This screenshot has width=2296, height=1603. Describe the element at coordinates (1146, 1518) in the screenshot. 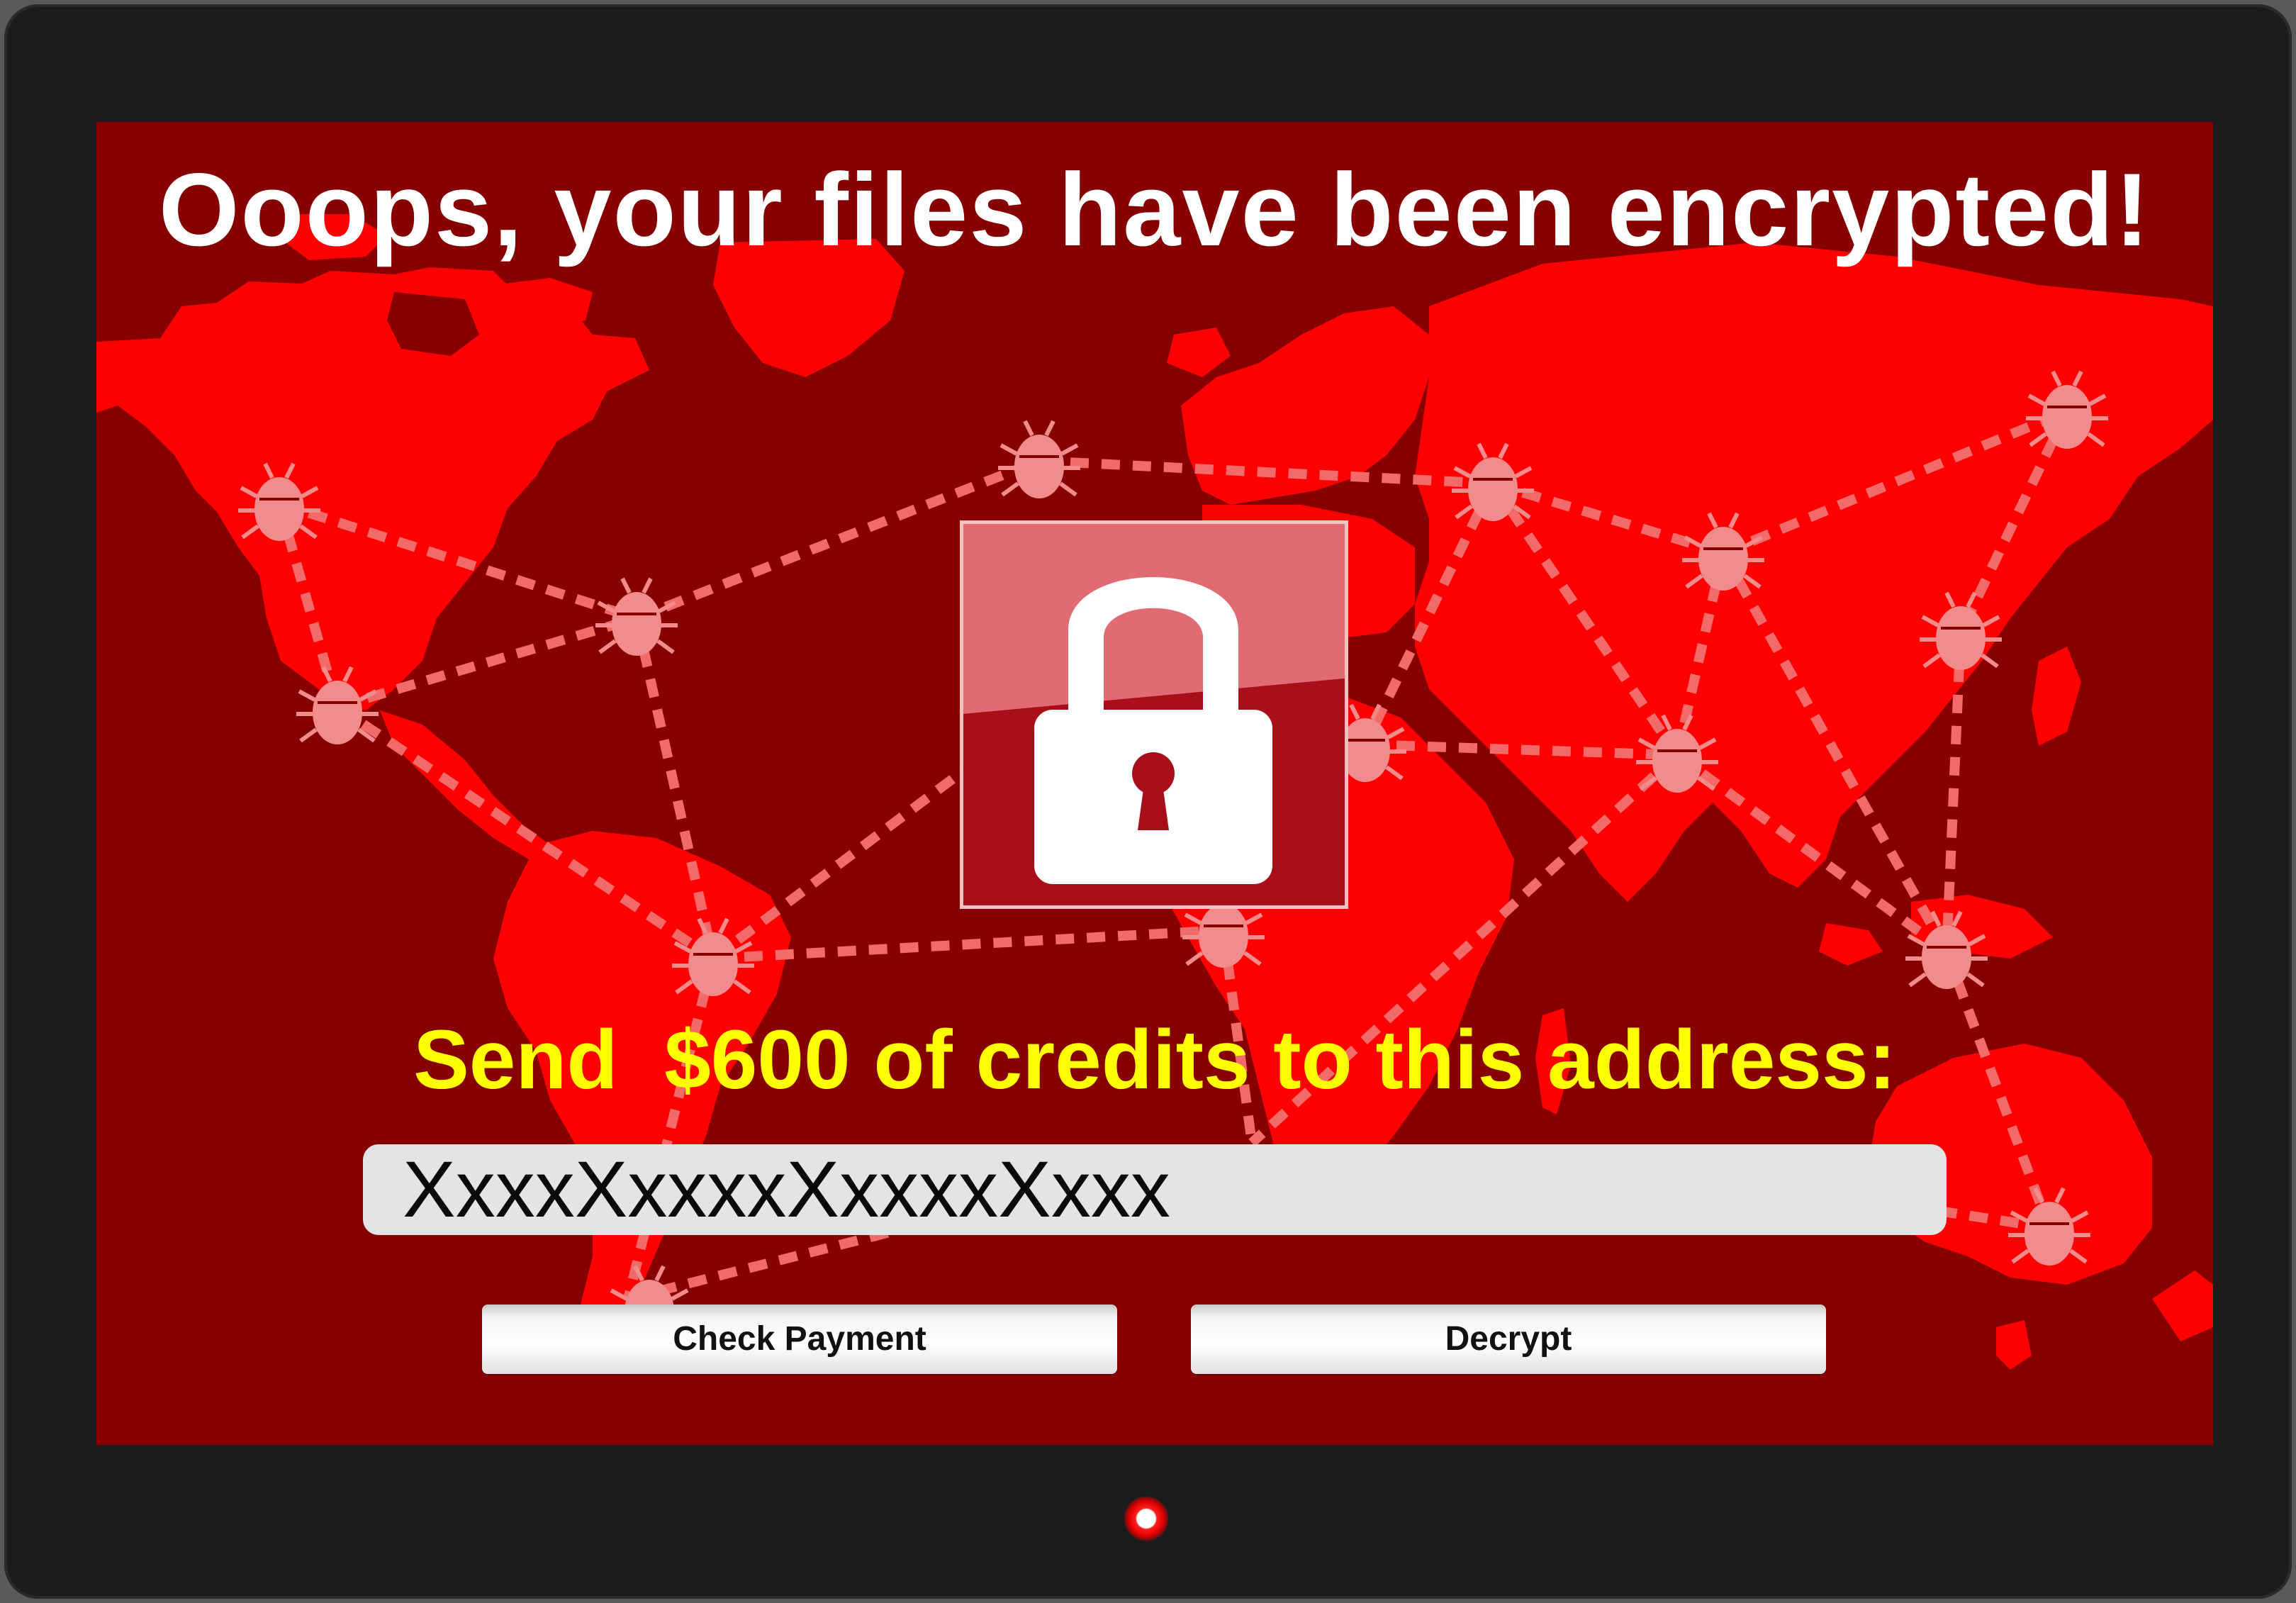

I see `power-led-icon` at that location.